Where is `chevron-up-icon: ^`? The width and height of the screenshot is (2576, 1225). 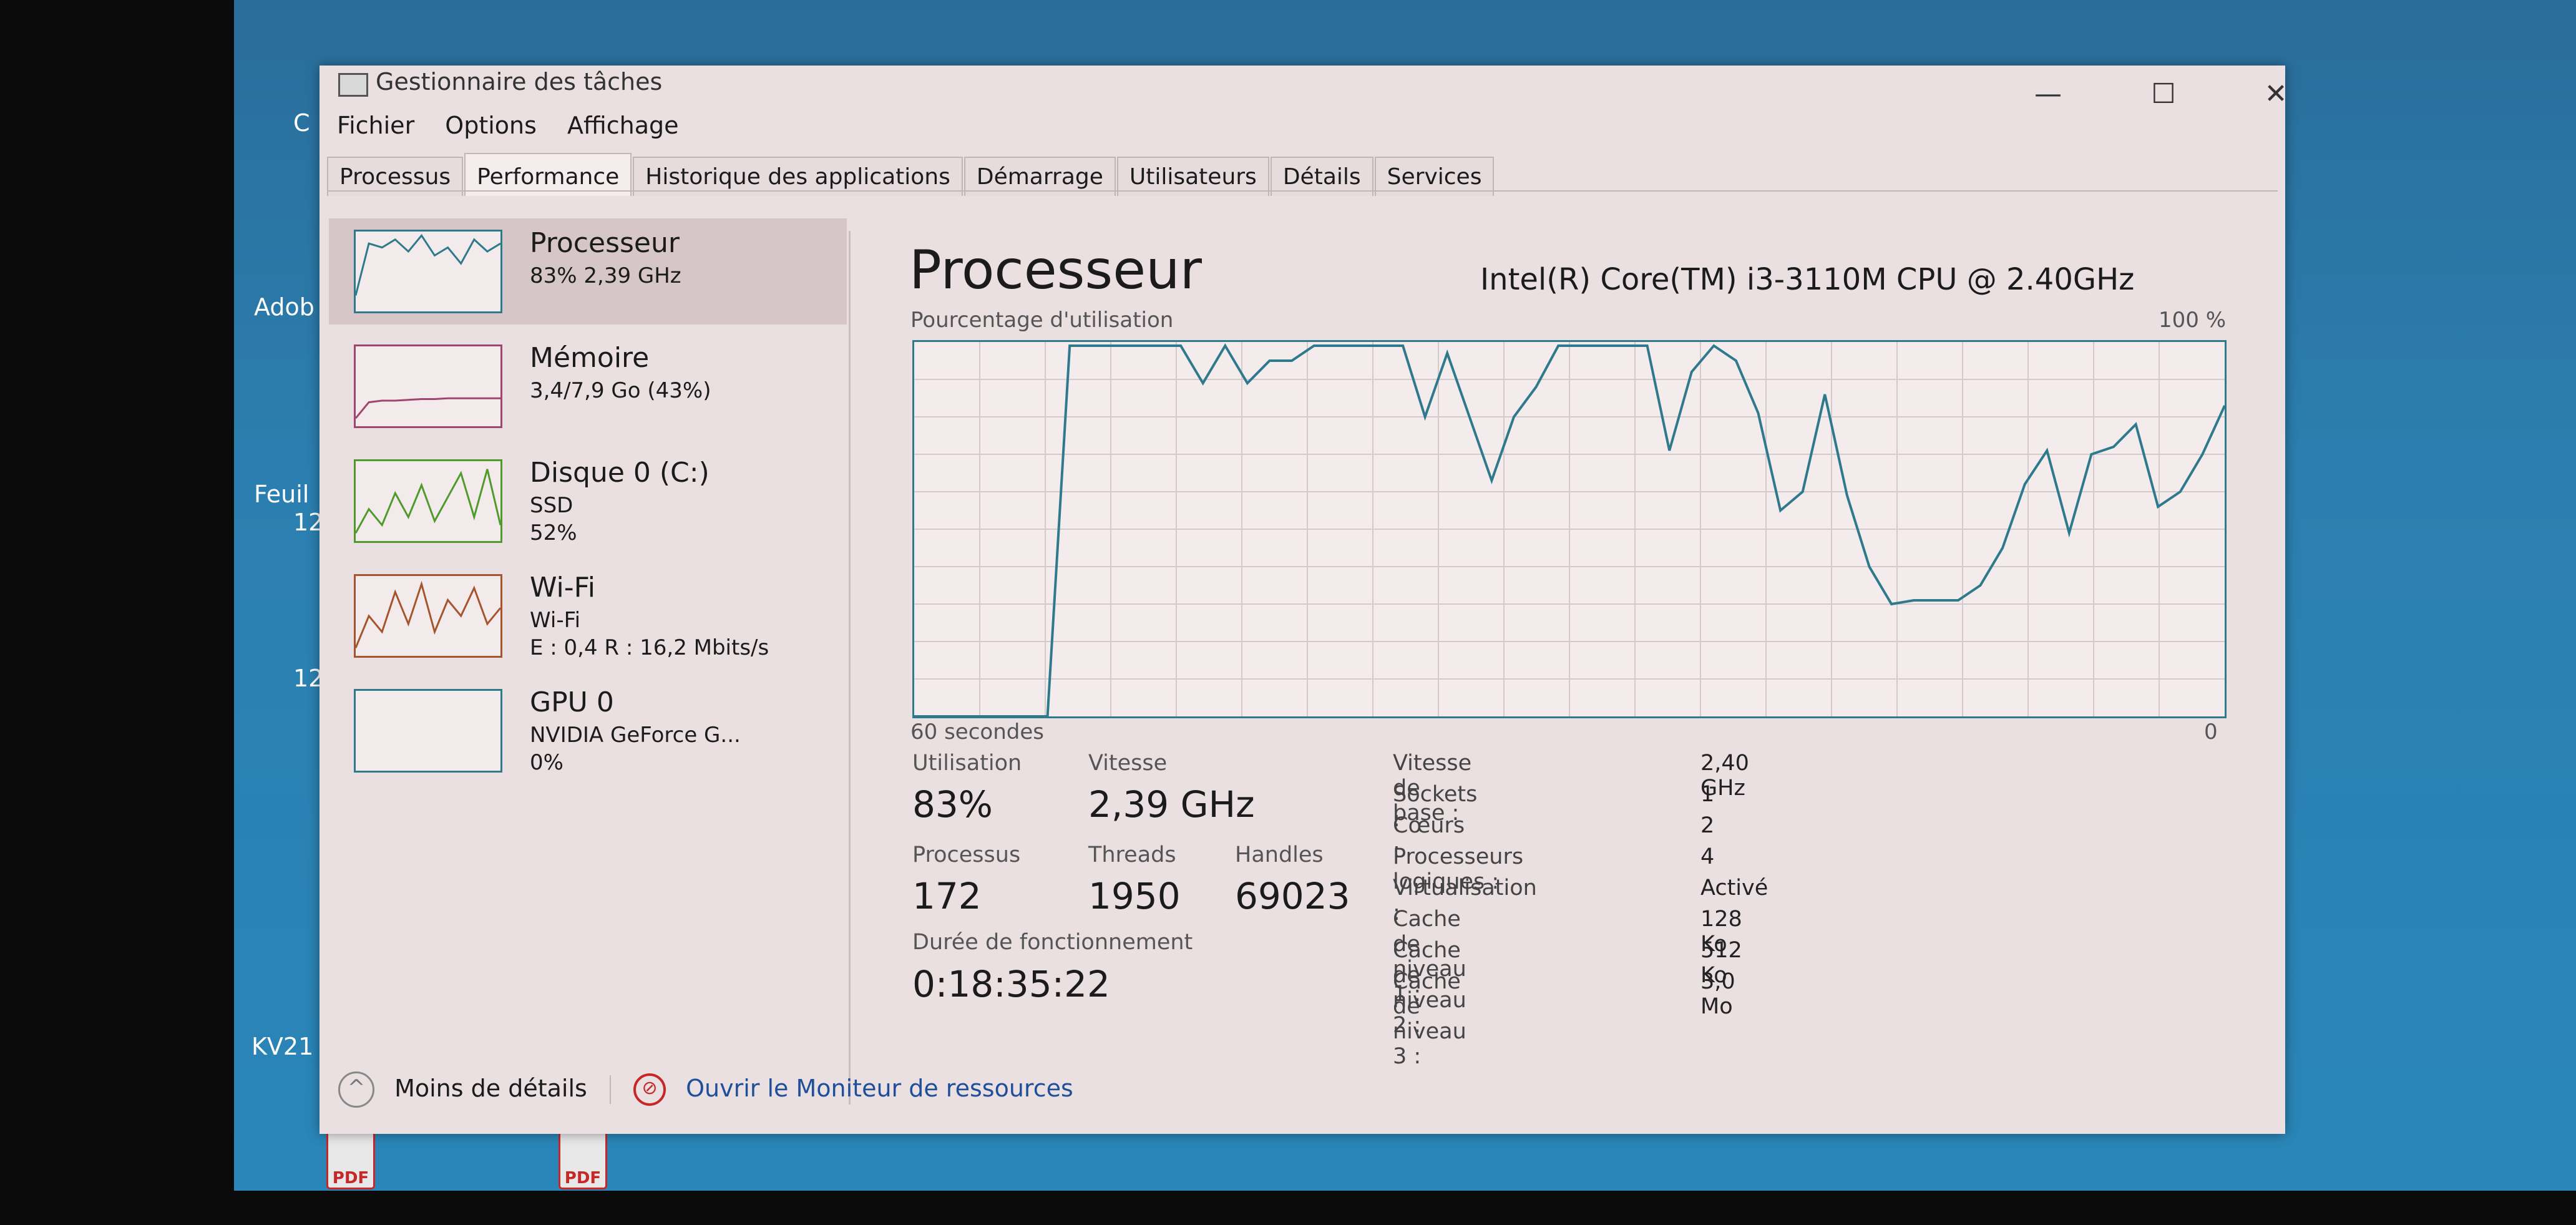
chevron-up-icon: ^ is located at coordinates (356, 1089).